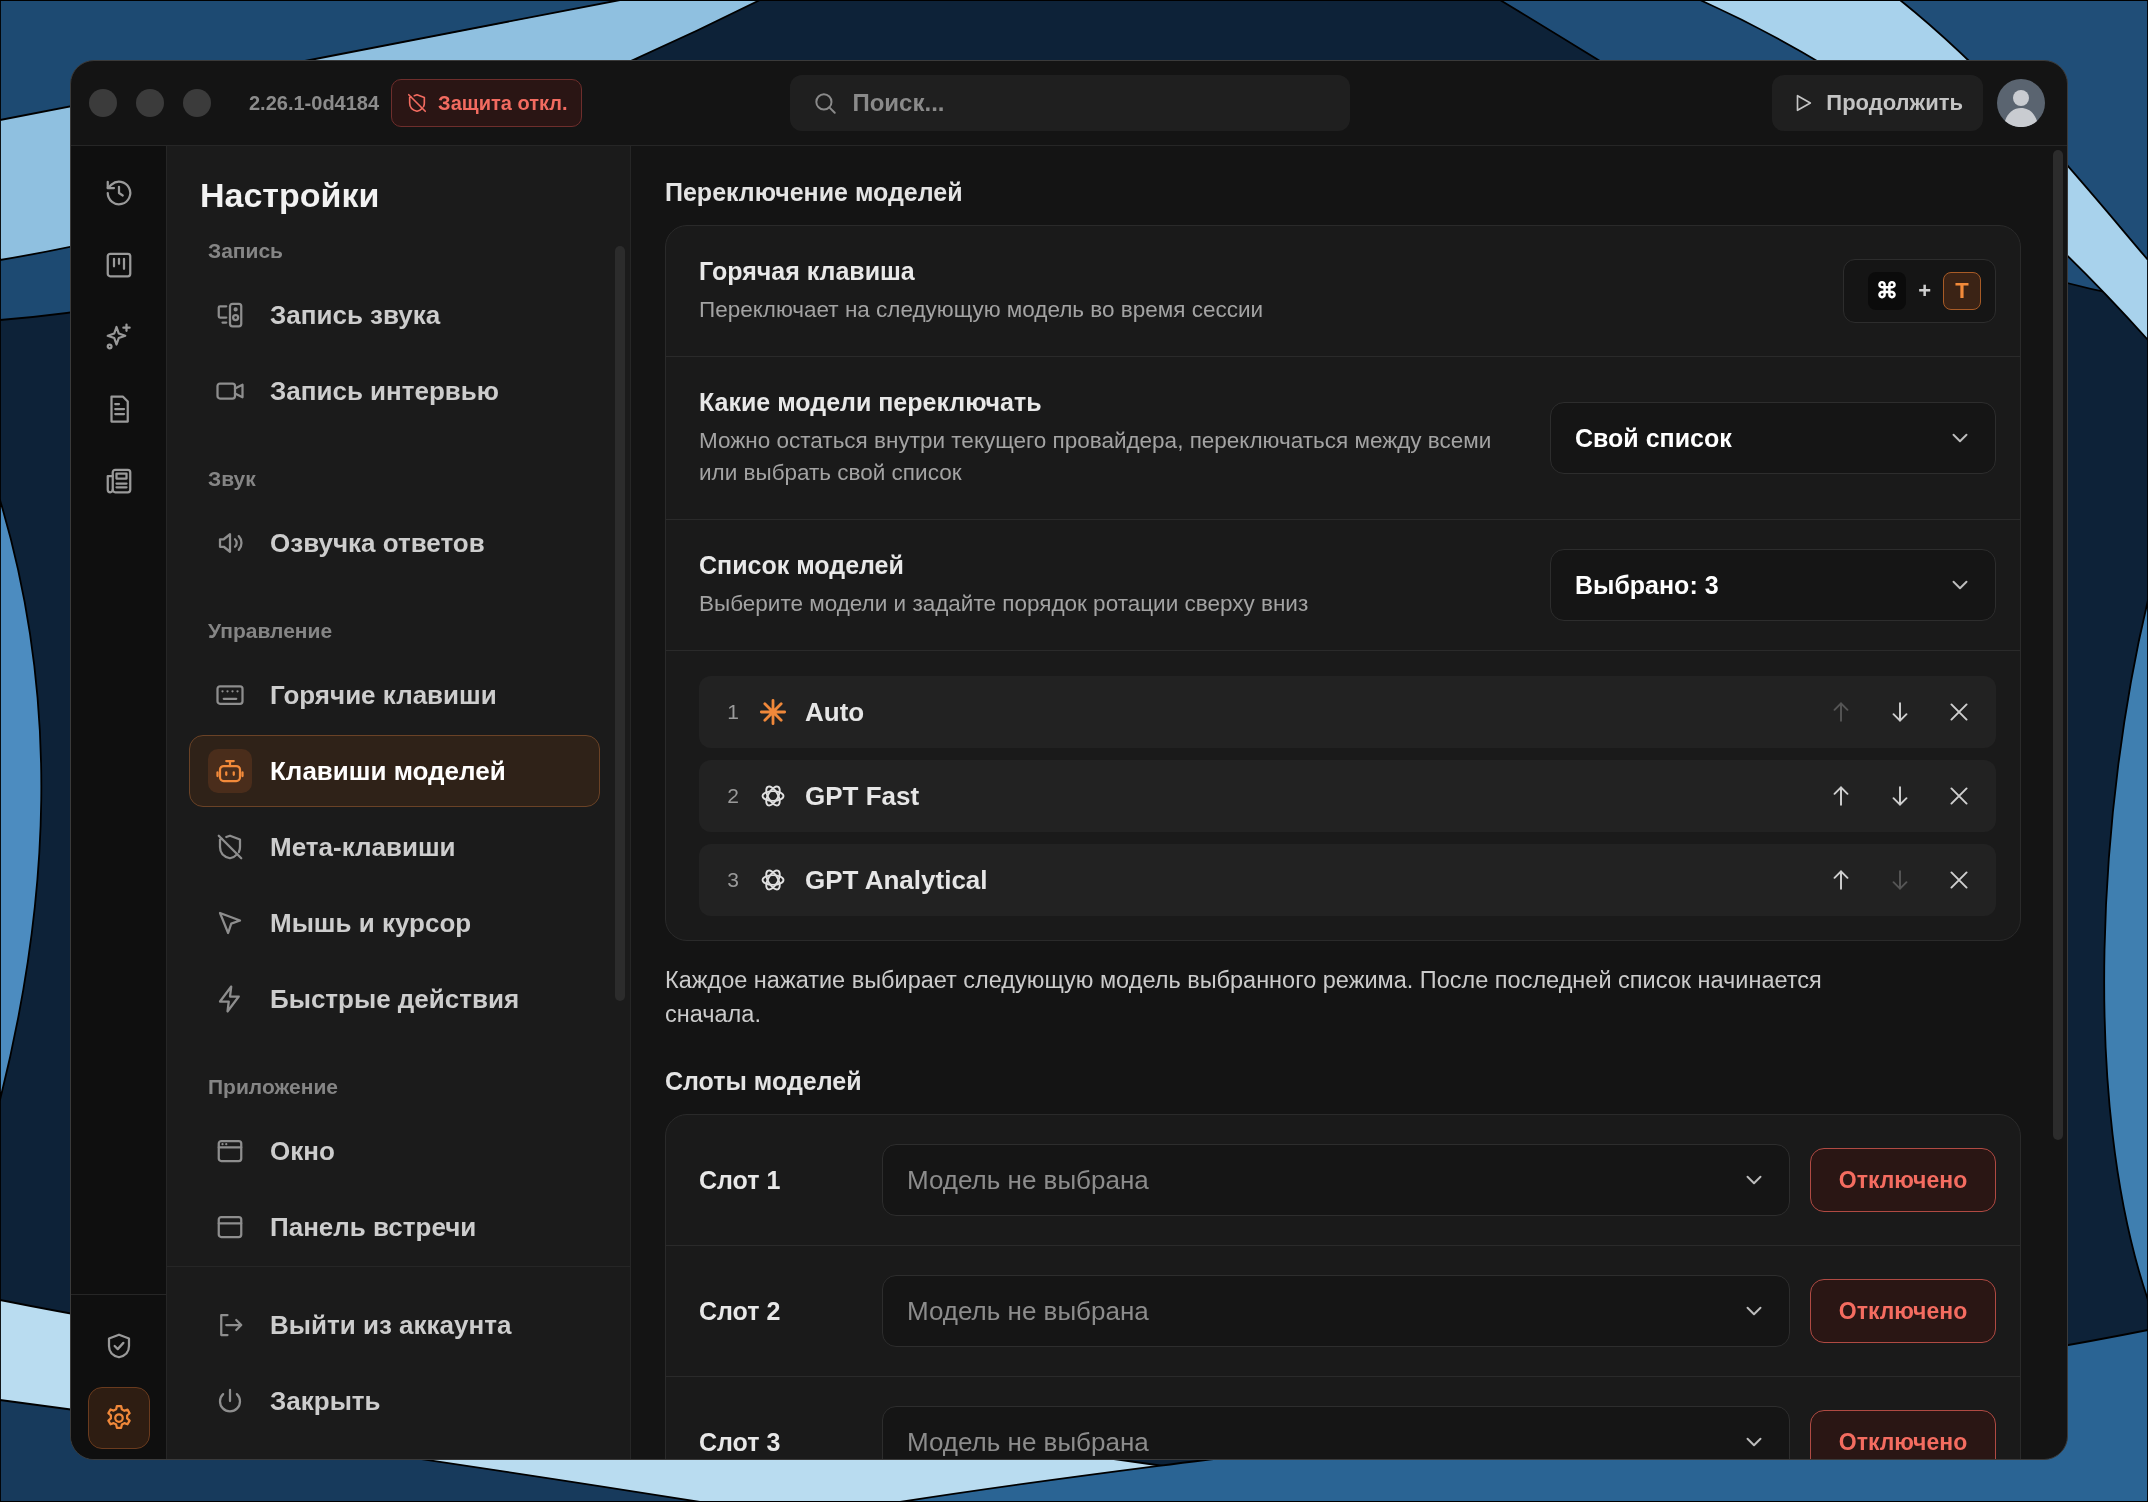  I want to click on protection-badge: Защита откл., so click(487, 103).